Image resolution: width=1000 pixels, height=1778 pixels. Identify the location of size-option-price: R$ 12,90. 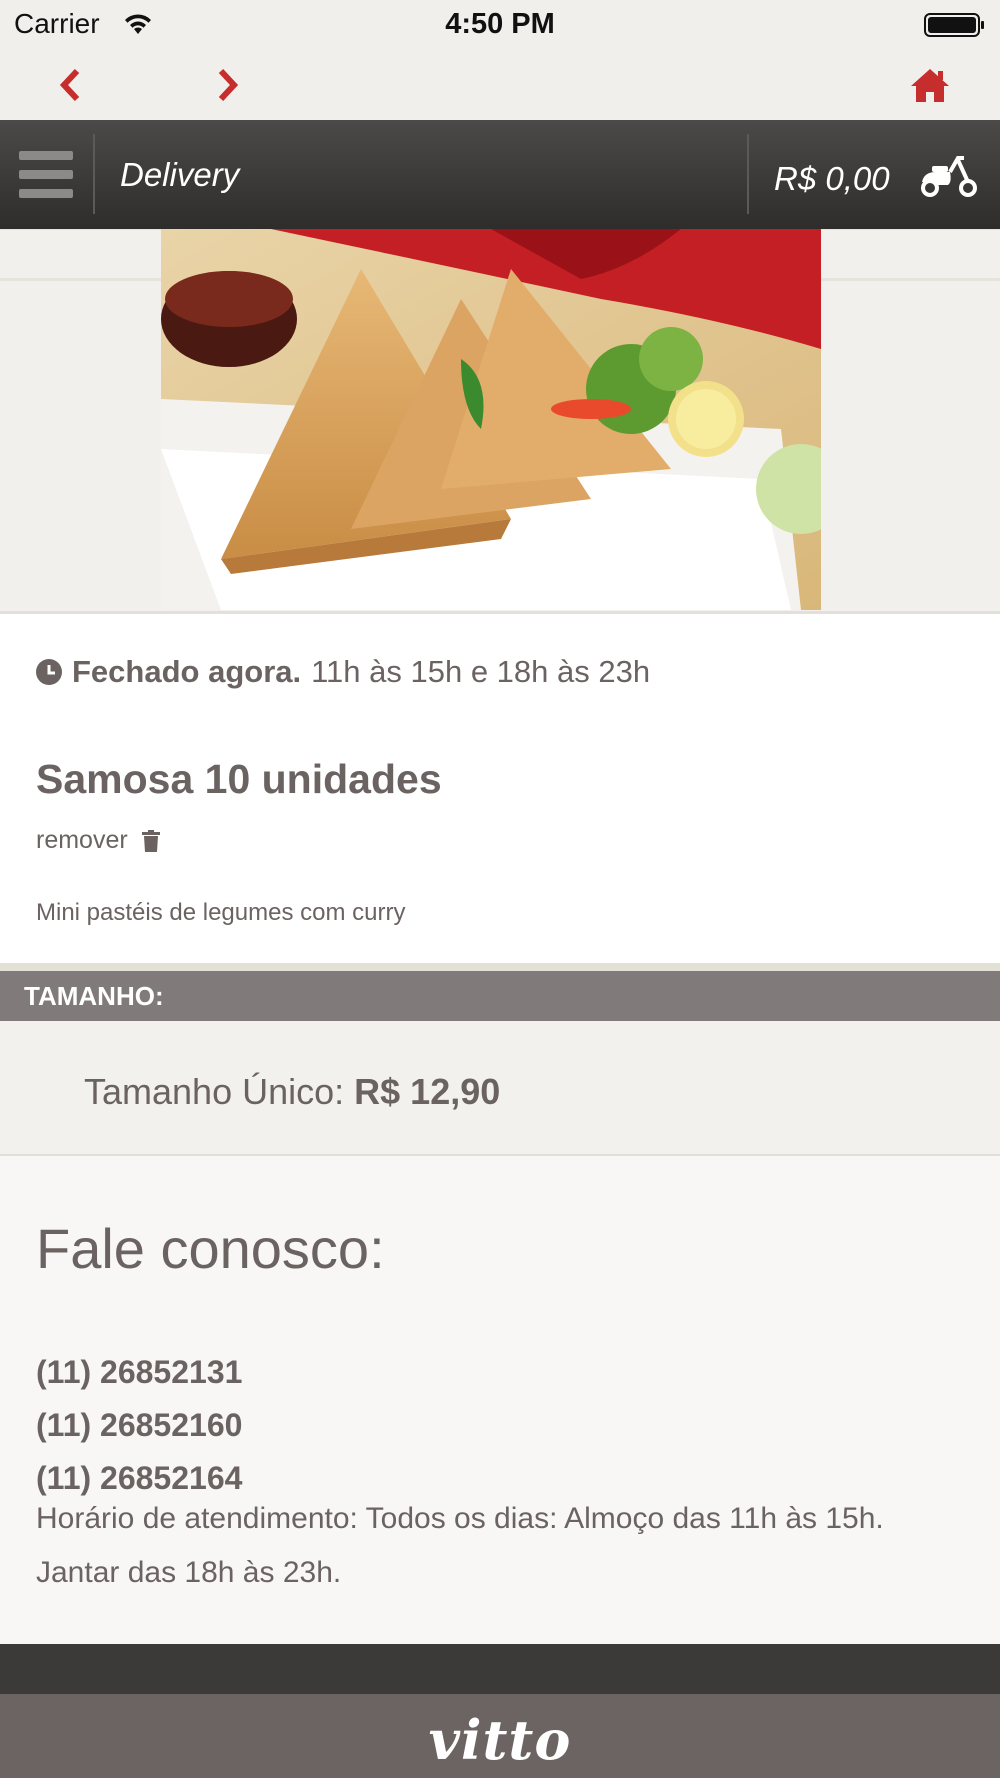
(427, 1091).